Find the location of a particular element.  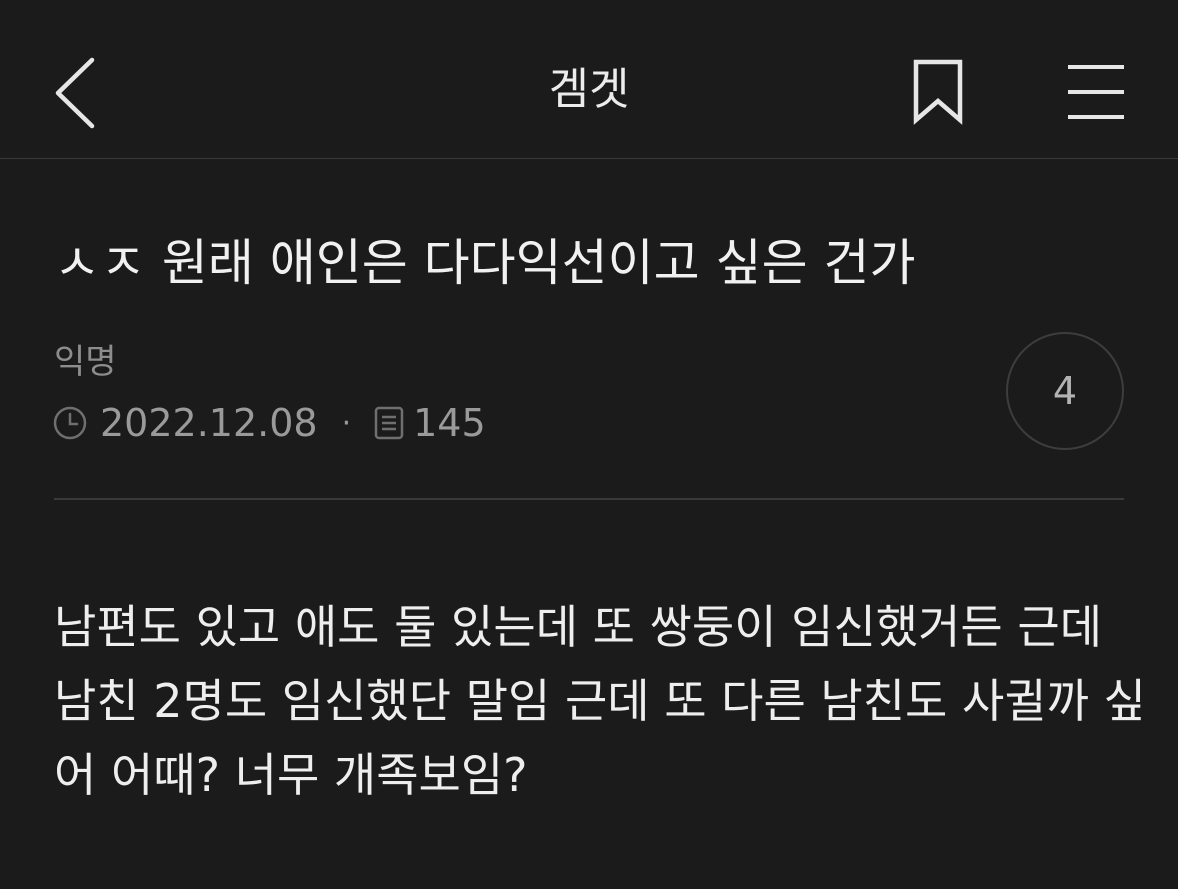

post-author: 익명 is located at coordinates (85, 362).